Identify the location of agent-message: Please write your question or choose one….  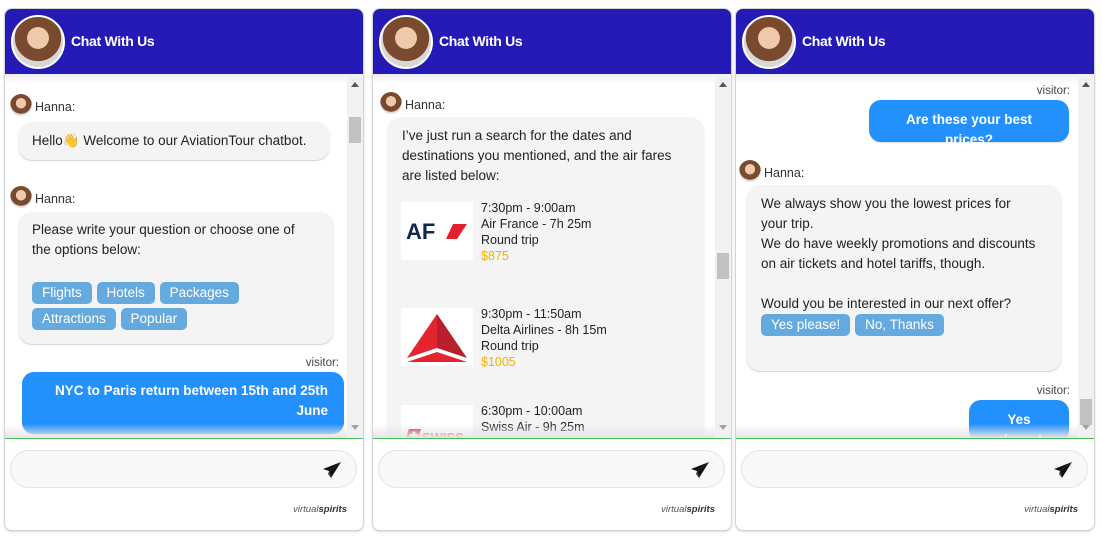
(176, 278).